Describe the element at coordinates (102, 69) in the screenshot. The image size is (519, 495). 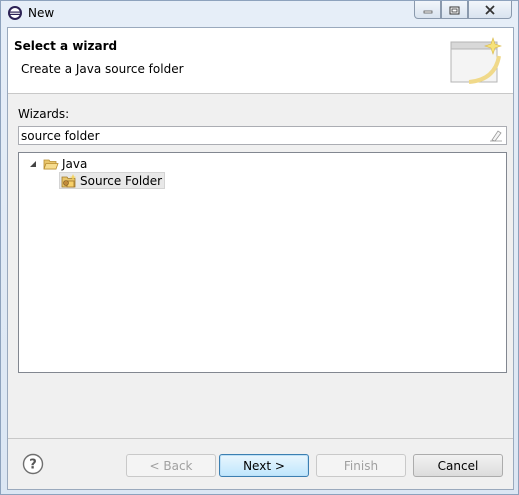
I see `page-description: Create a Java source folder` at that location.